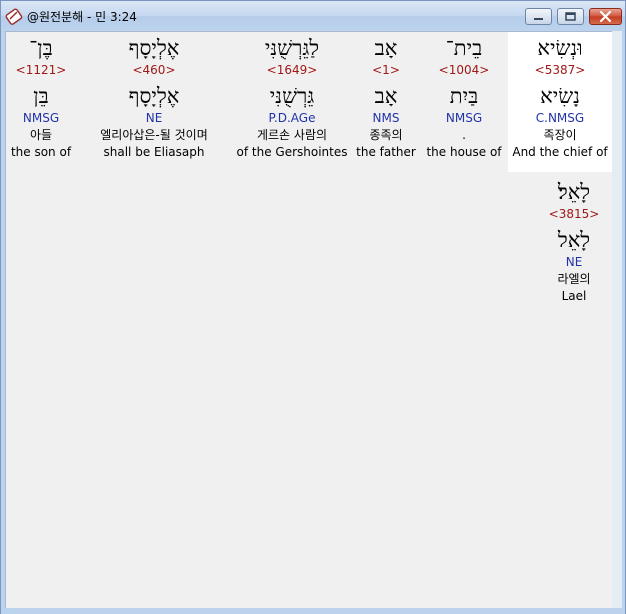  Describe the element at coordinates (617, 319) in the screenshot. I see `right-frame` at that location.